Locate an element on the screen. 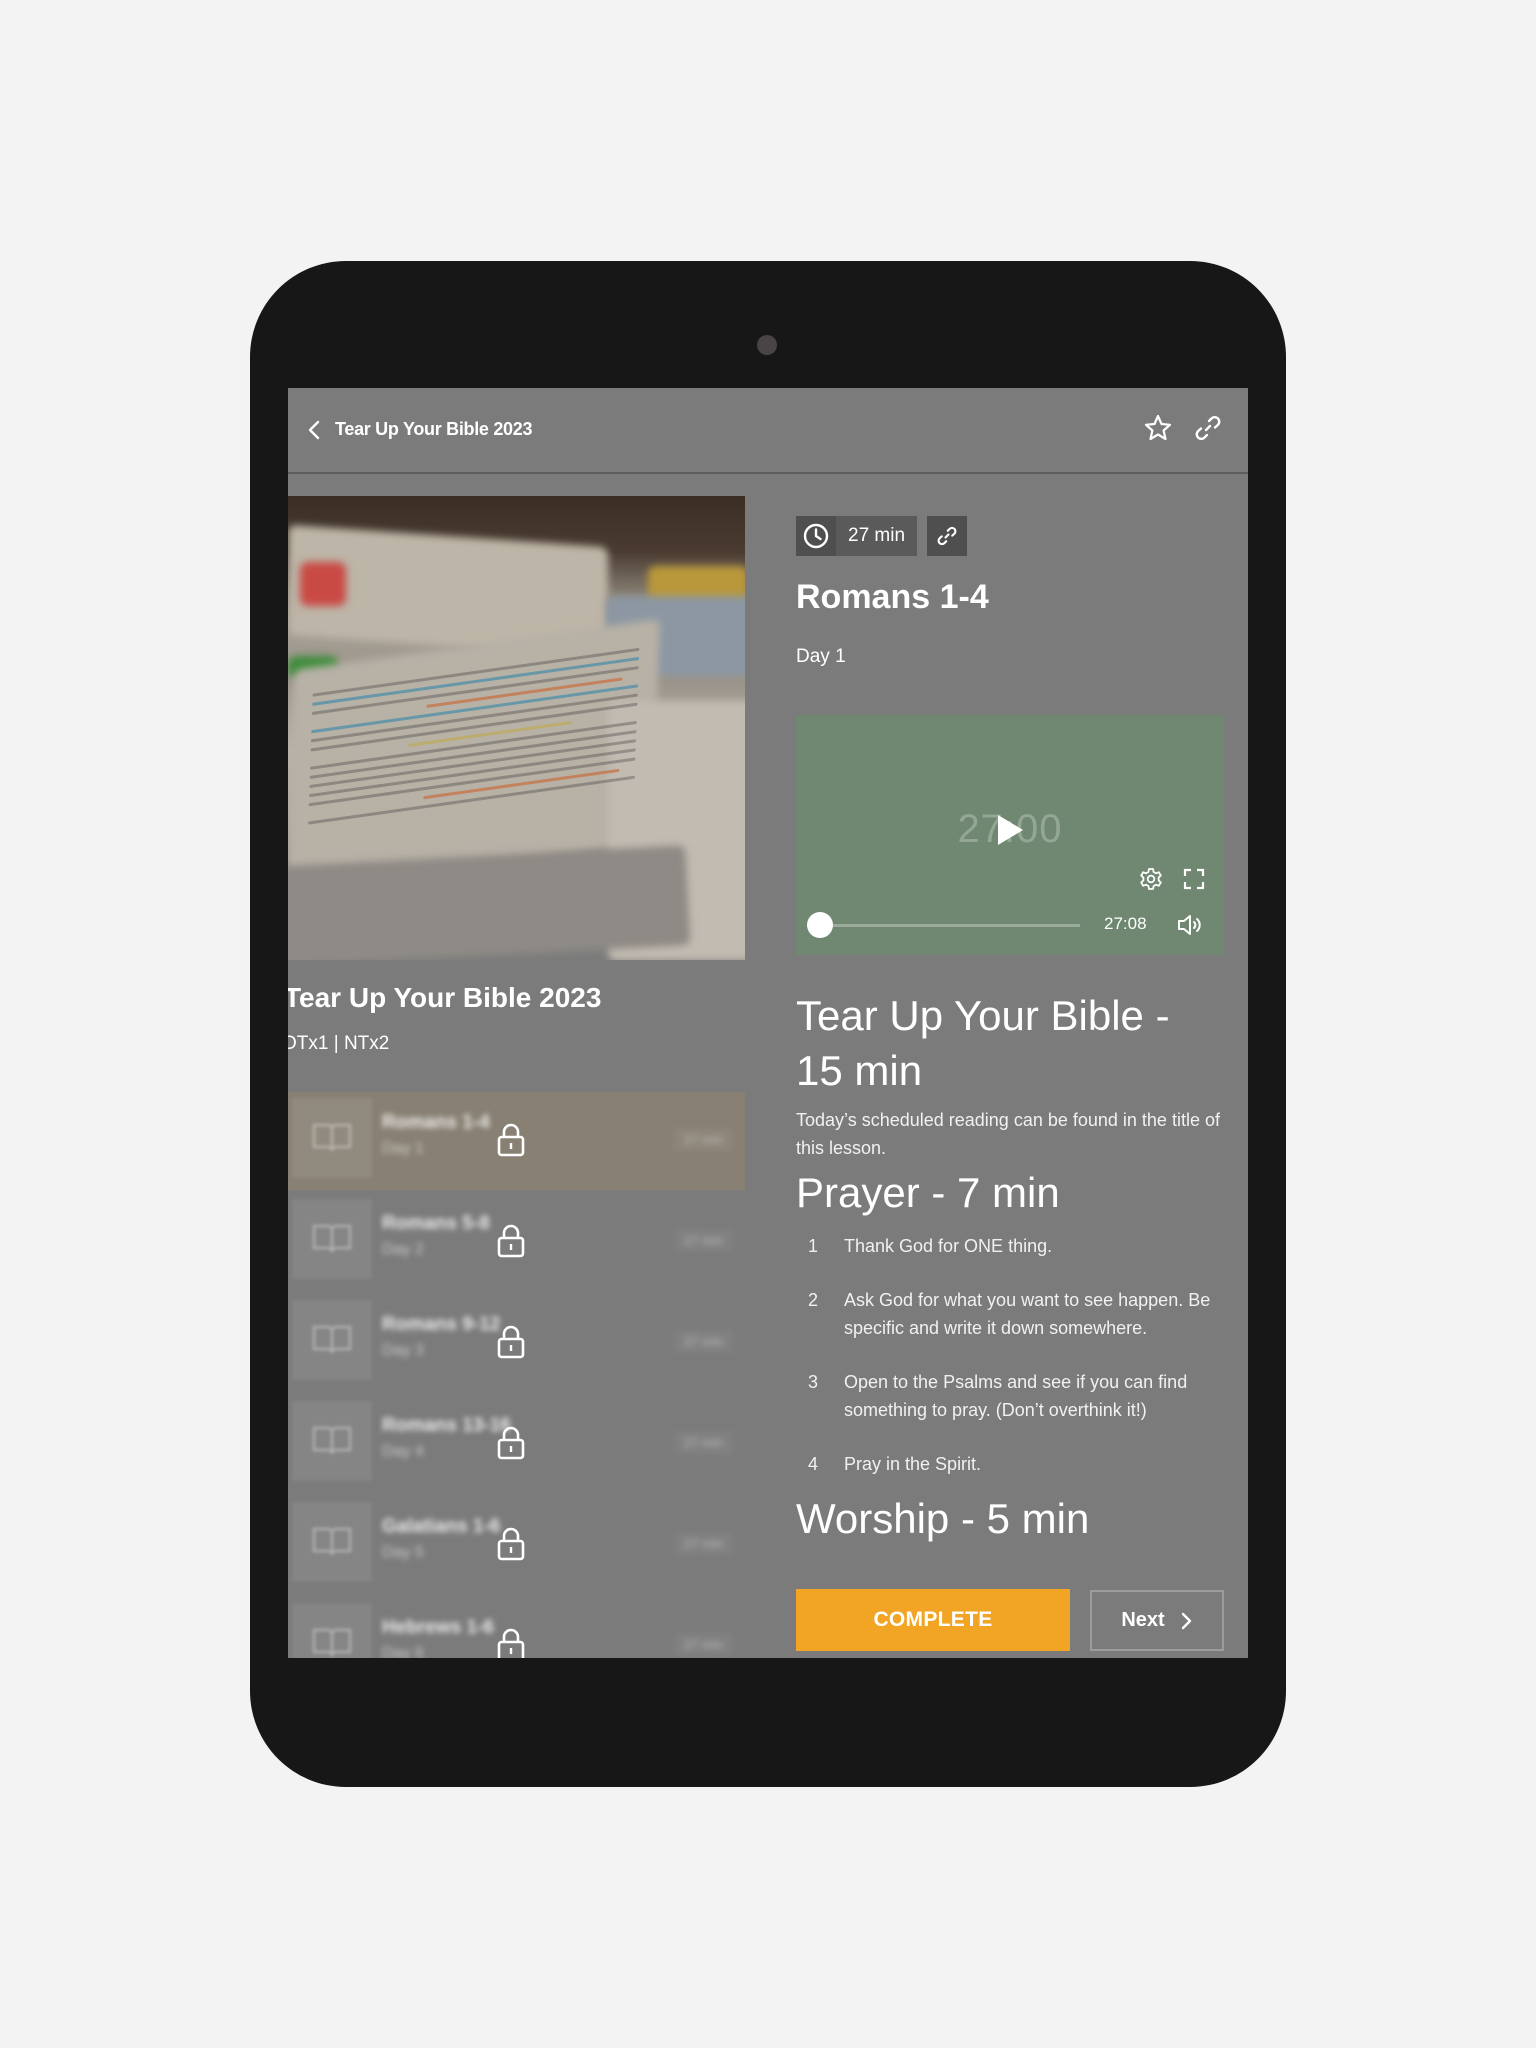 The image size is (1536, 2048). video-progress-slider is located at coordinates (943, 925).